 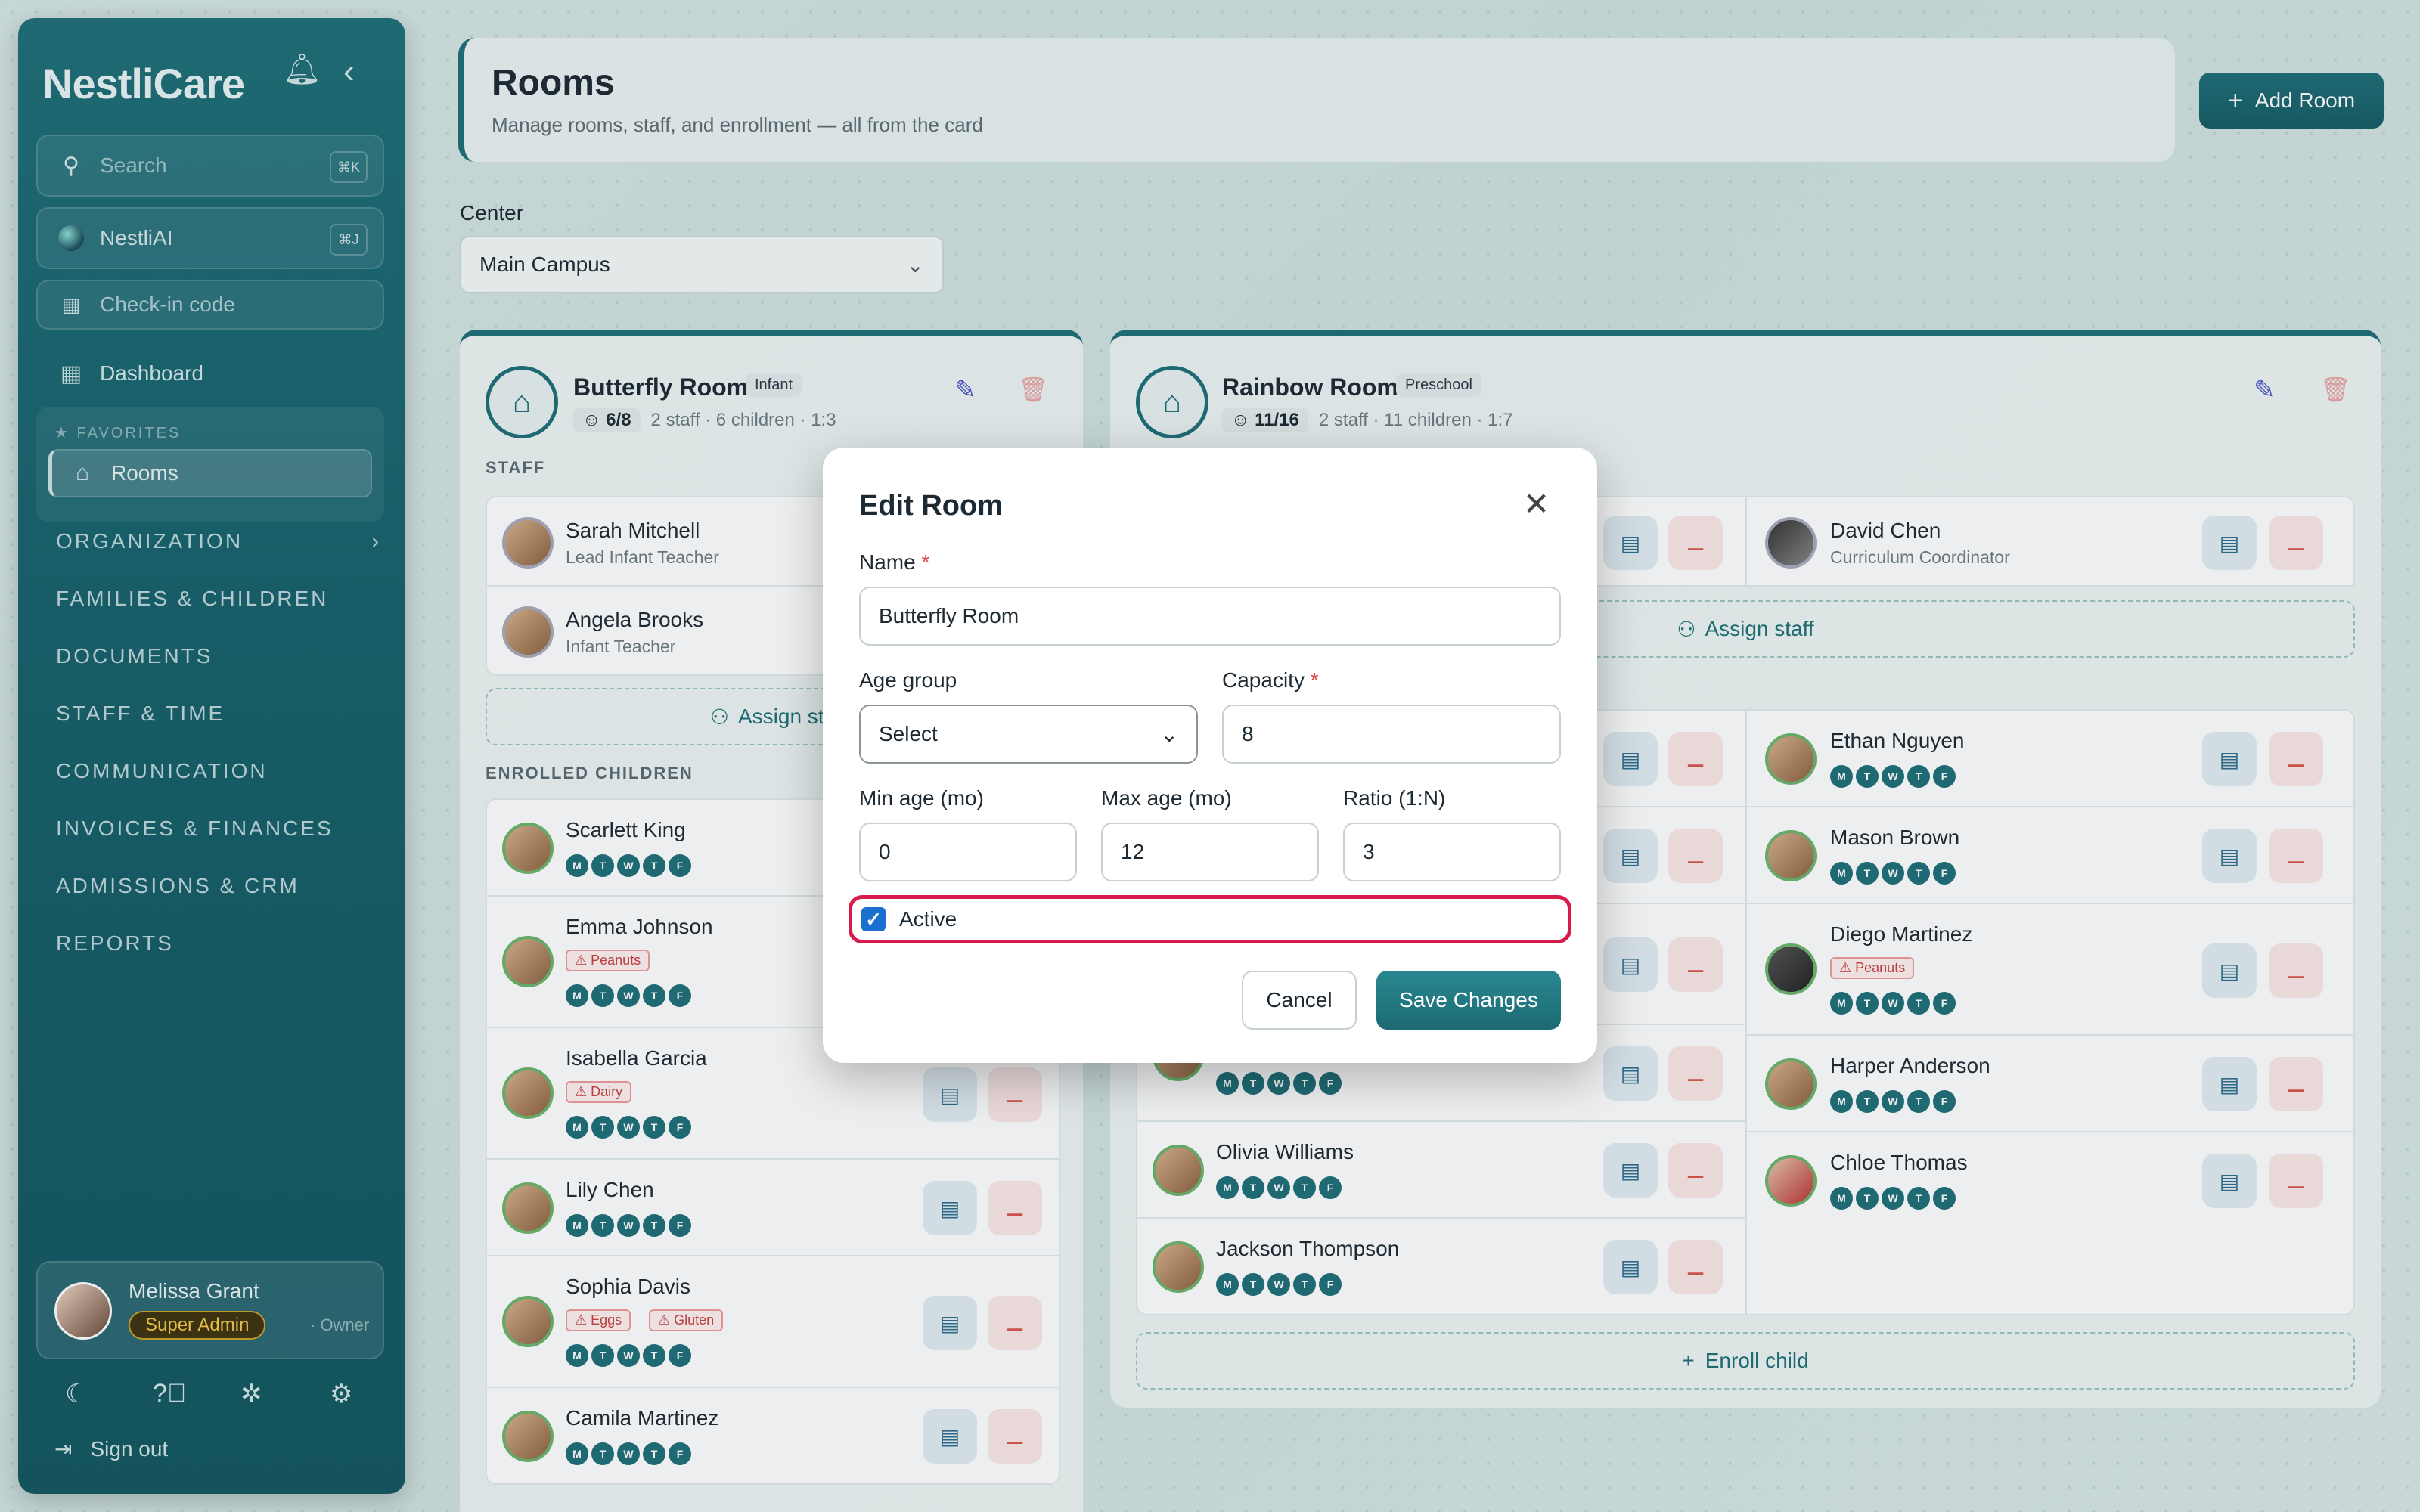 I want to click on save-changes-button: Save Changes, so click(x=1468, y=1001).